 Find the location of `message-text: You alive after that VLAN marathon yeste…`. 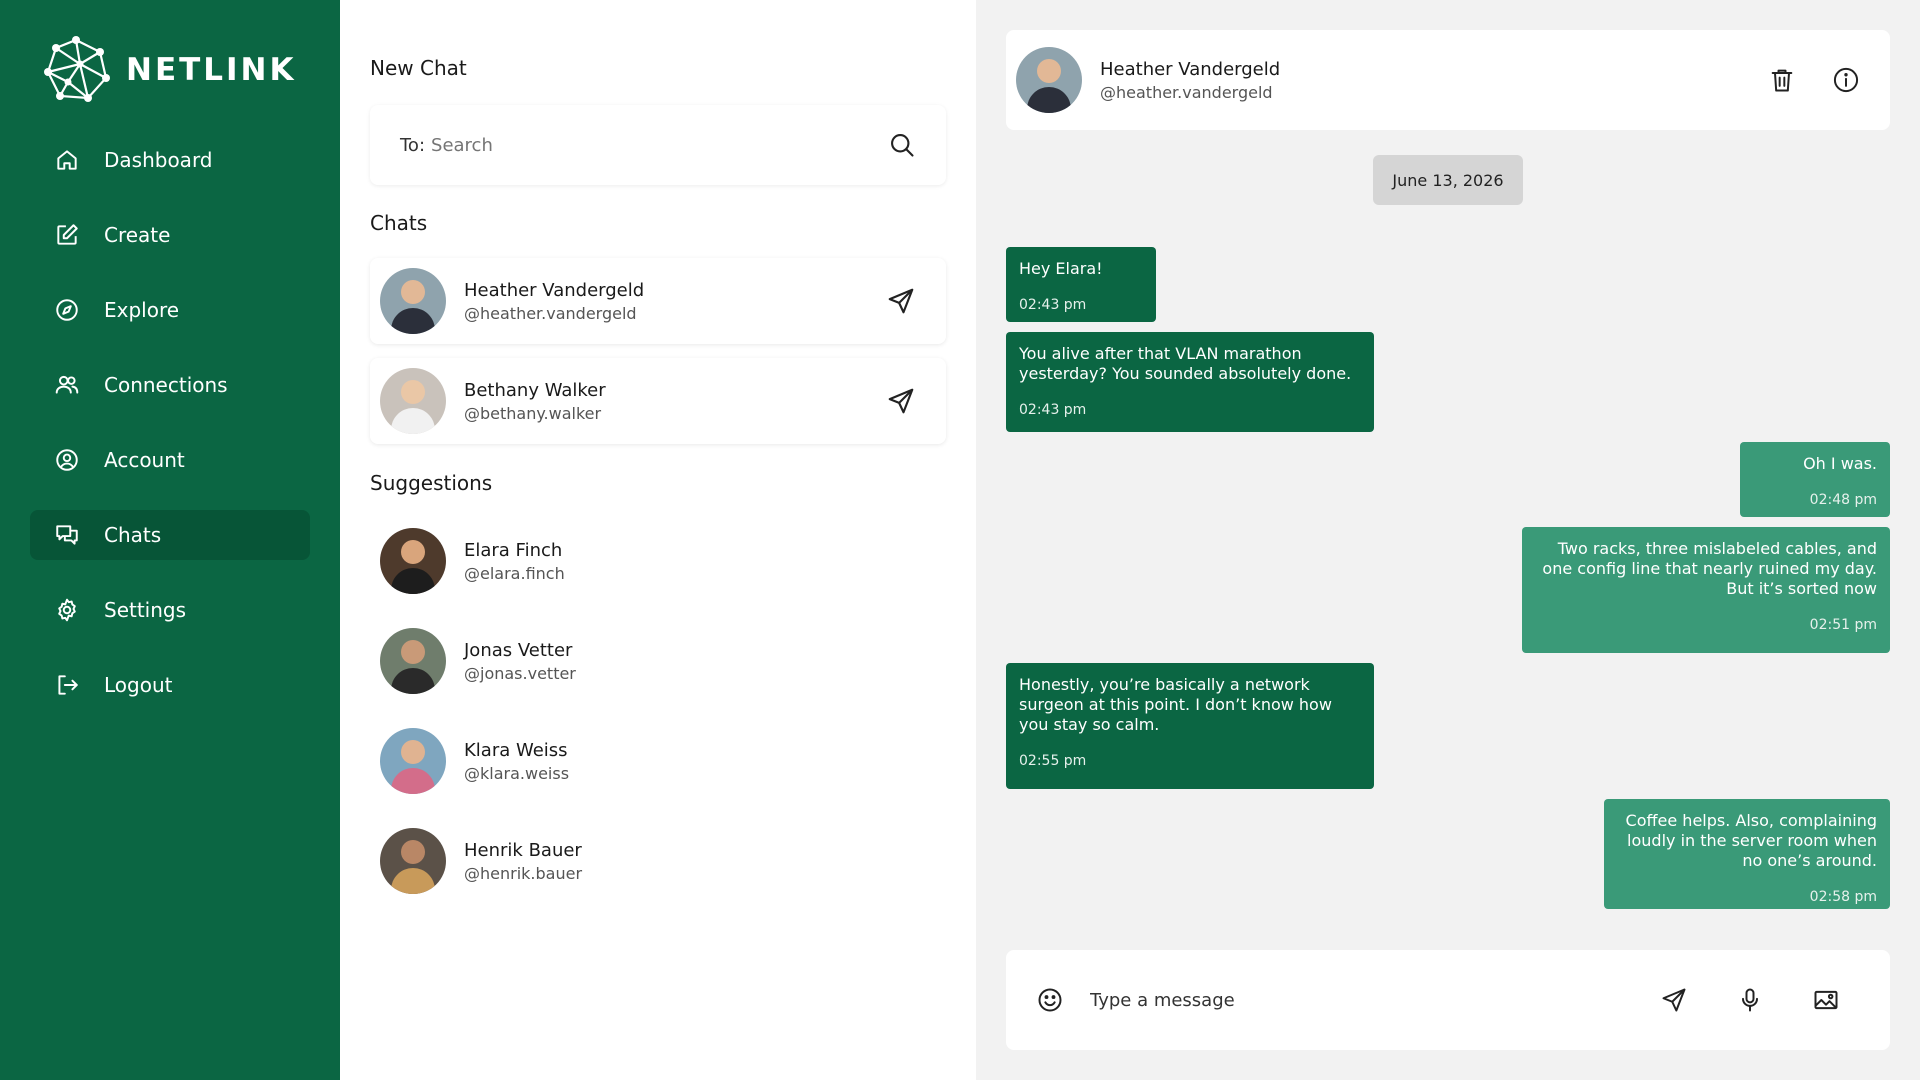

message-text: You alive after that VLAN marathon yeste… is located at coordinates (1185, 363).